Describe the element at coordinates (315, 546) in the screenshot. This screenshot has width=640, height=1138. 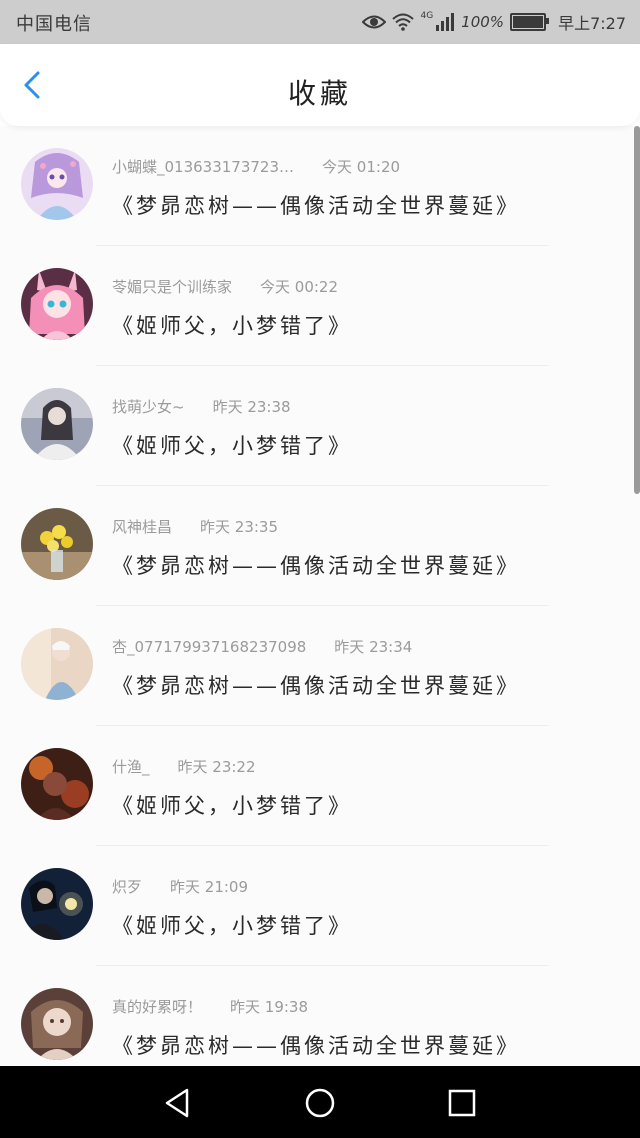
I see `list-item: 风神桂昌 昨天 23:35 《梦昴恋树——偶像活动全世界蔓延》` at that location.